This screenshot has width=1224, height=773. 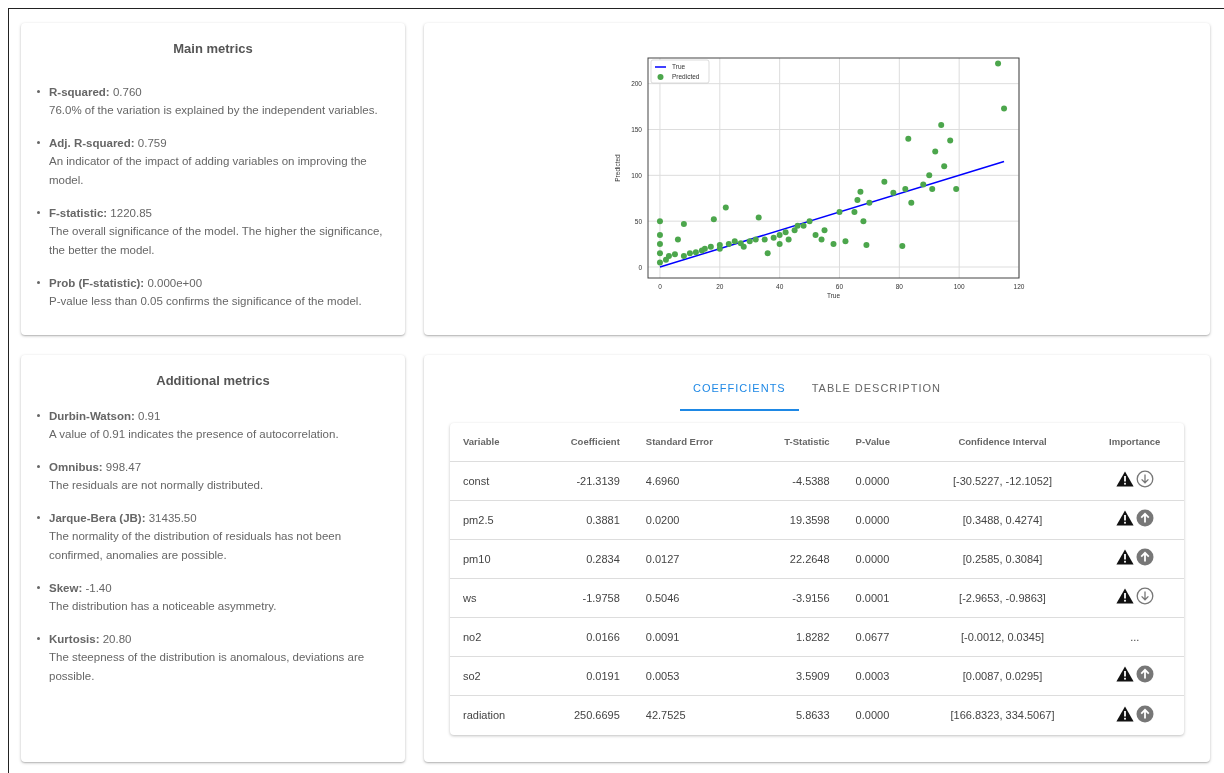 I want to click on metric-description: The overall significance of the model. The higher the significance, the better the model., so click(x=216, y=240).